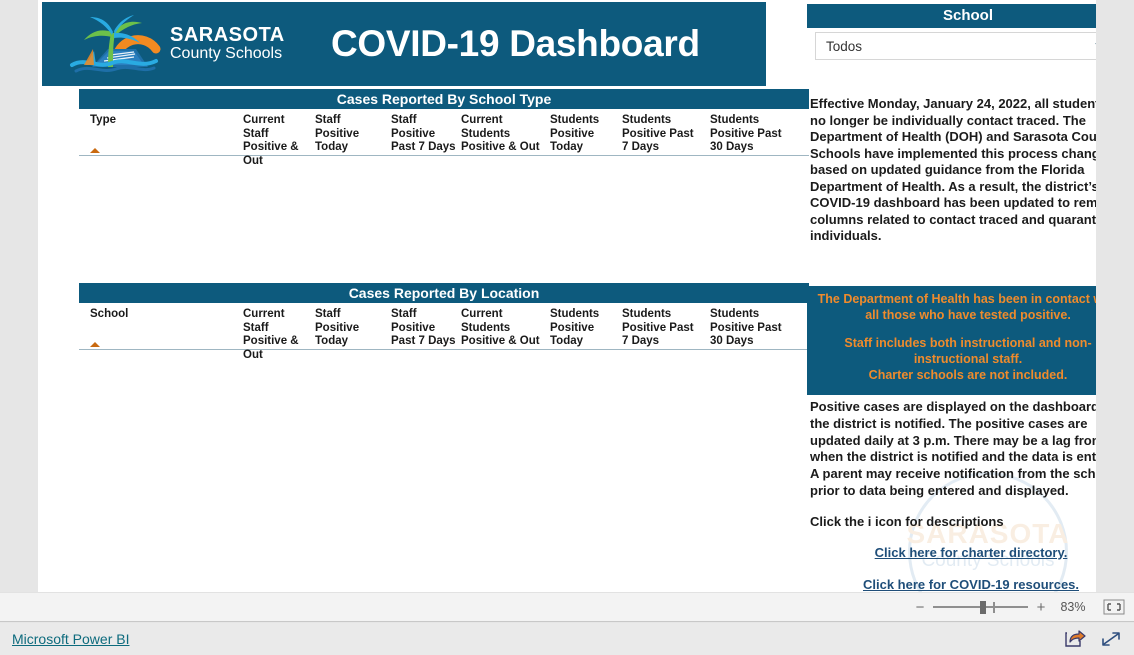 The width and height of the screenshot is (1134, 655). What do you see at coordinates (226, 54) in the screenshot?
I see `logo-line2: County Schools` at bounding box center [226, 54].